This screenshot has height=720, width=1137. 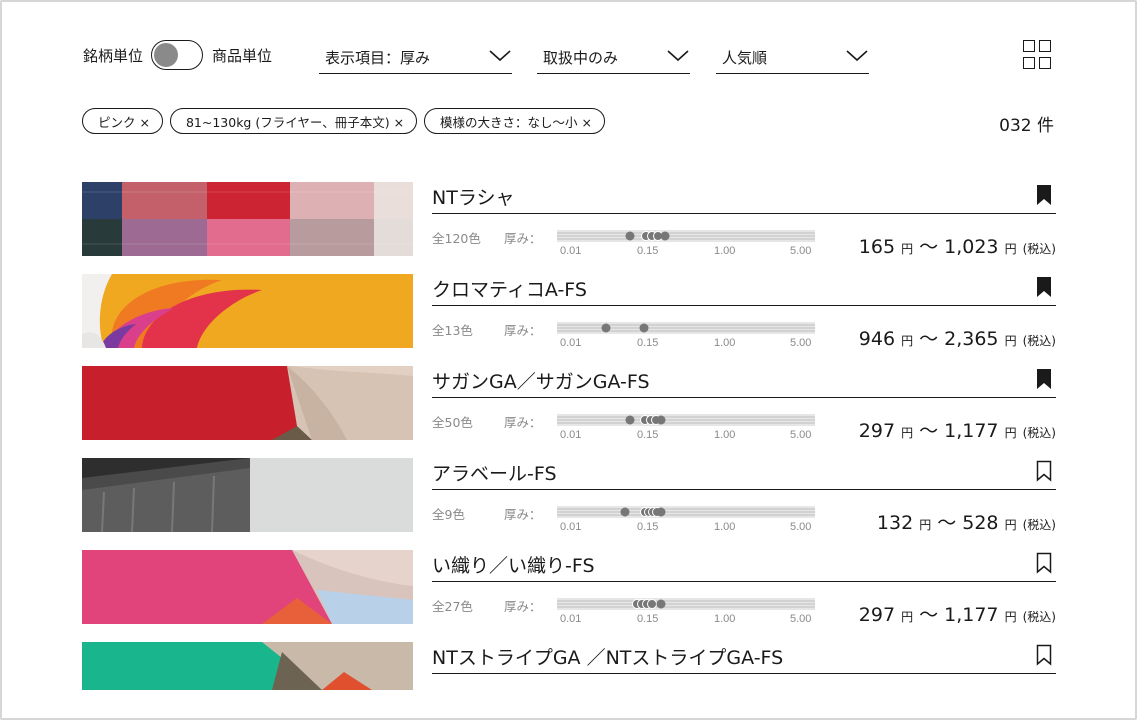 What do you see at coordinates (293, 121) in the screenshot?
I see `filter-chip-weight: 81~130kg (フライヤー、冊子本文) ×` at bounding box center [293, 121].